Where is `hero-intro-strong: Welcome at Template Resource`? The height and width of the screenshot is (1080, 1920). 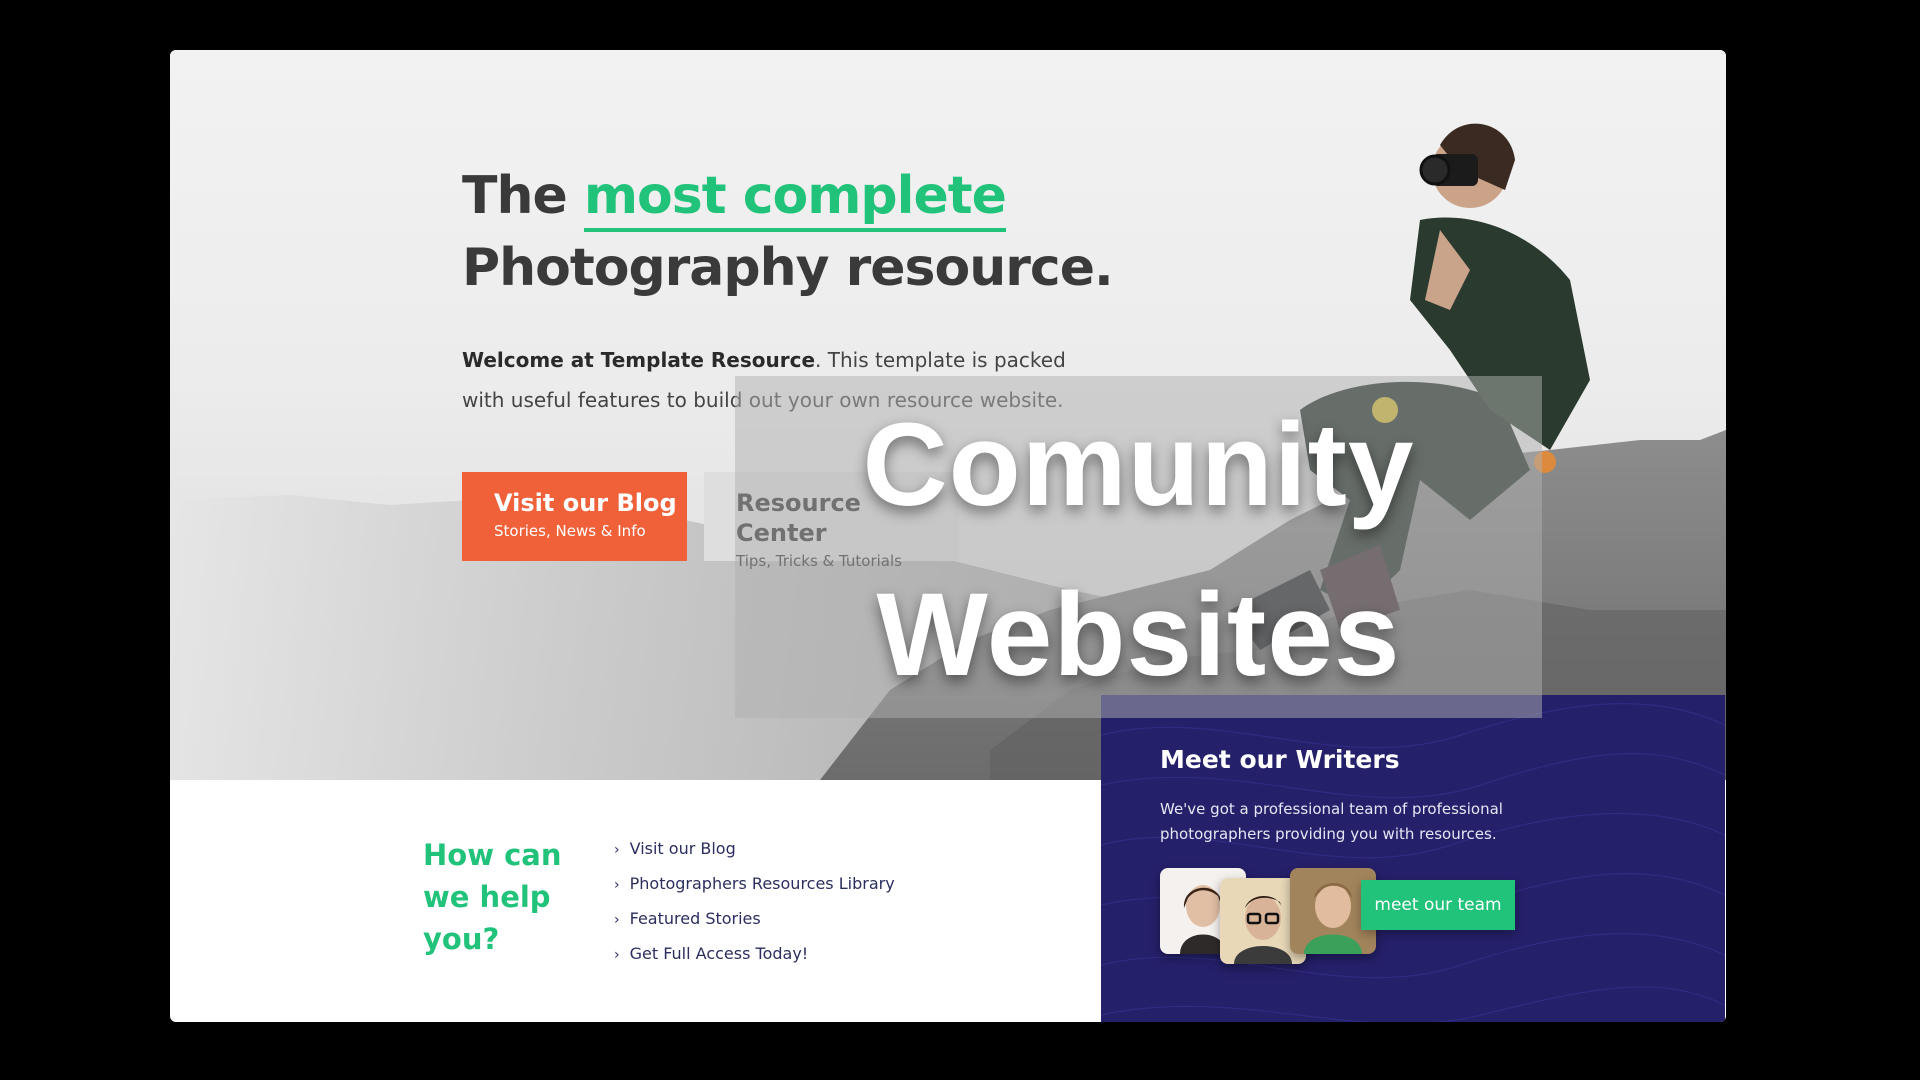
hero-intro-strong: Welcome at Template Resource is located at coordinates (639, 360).